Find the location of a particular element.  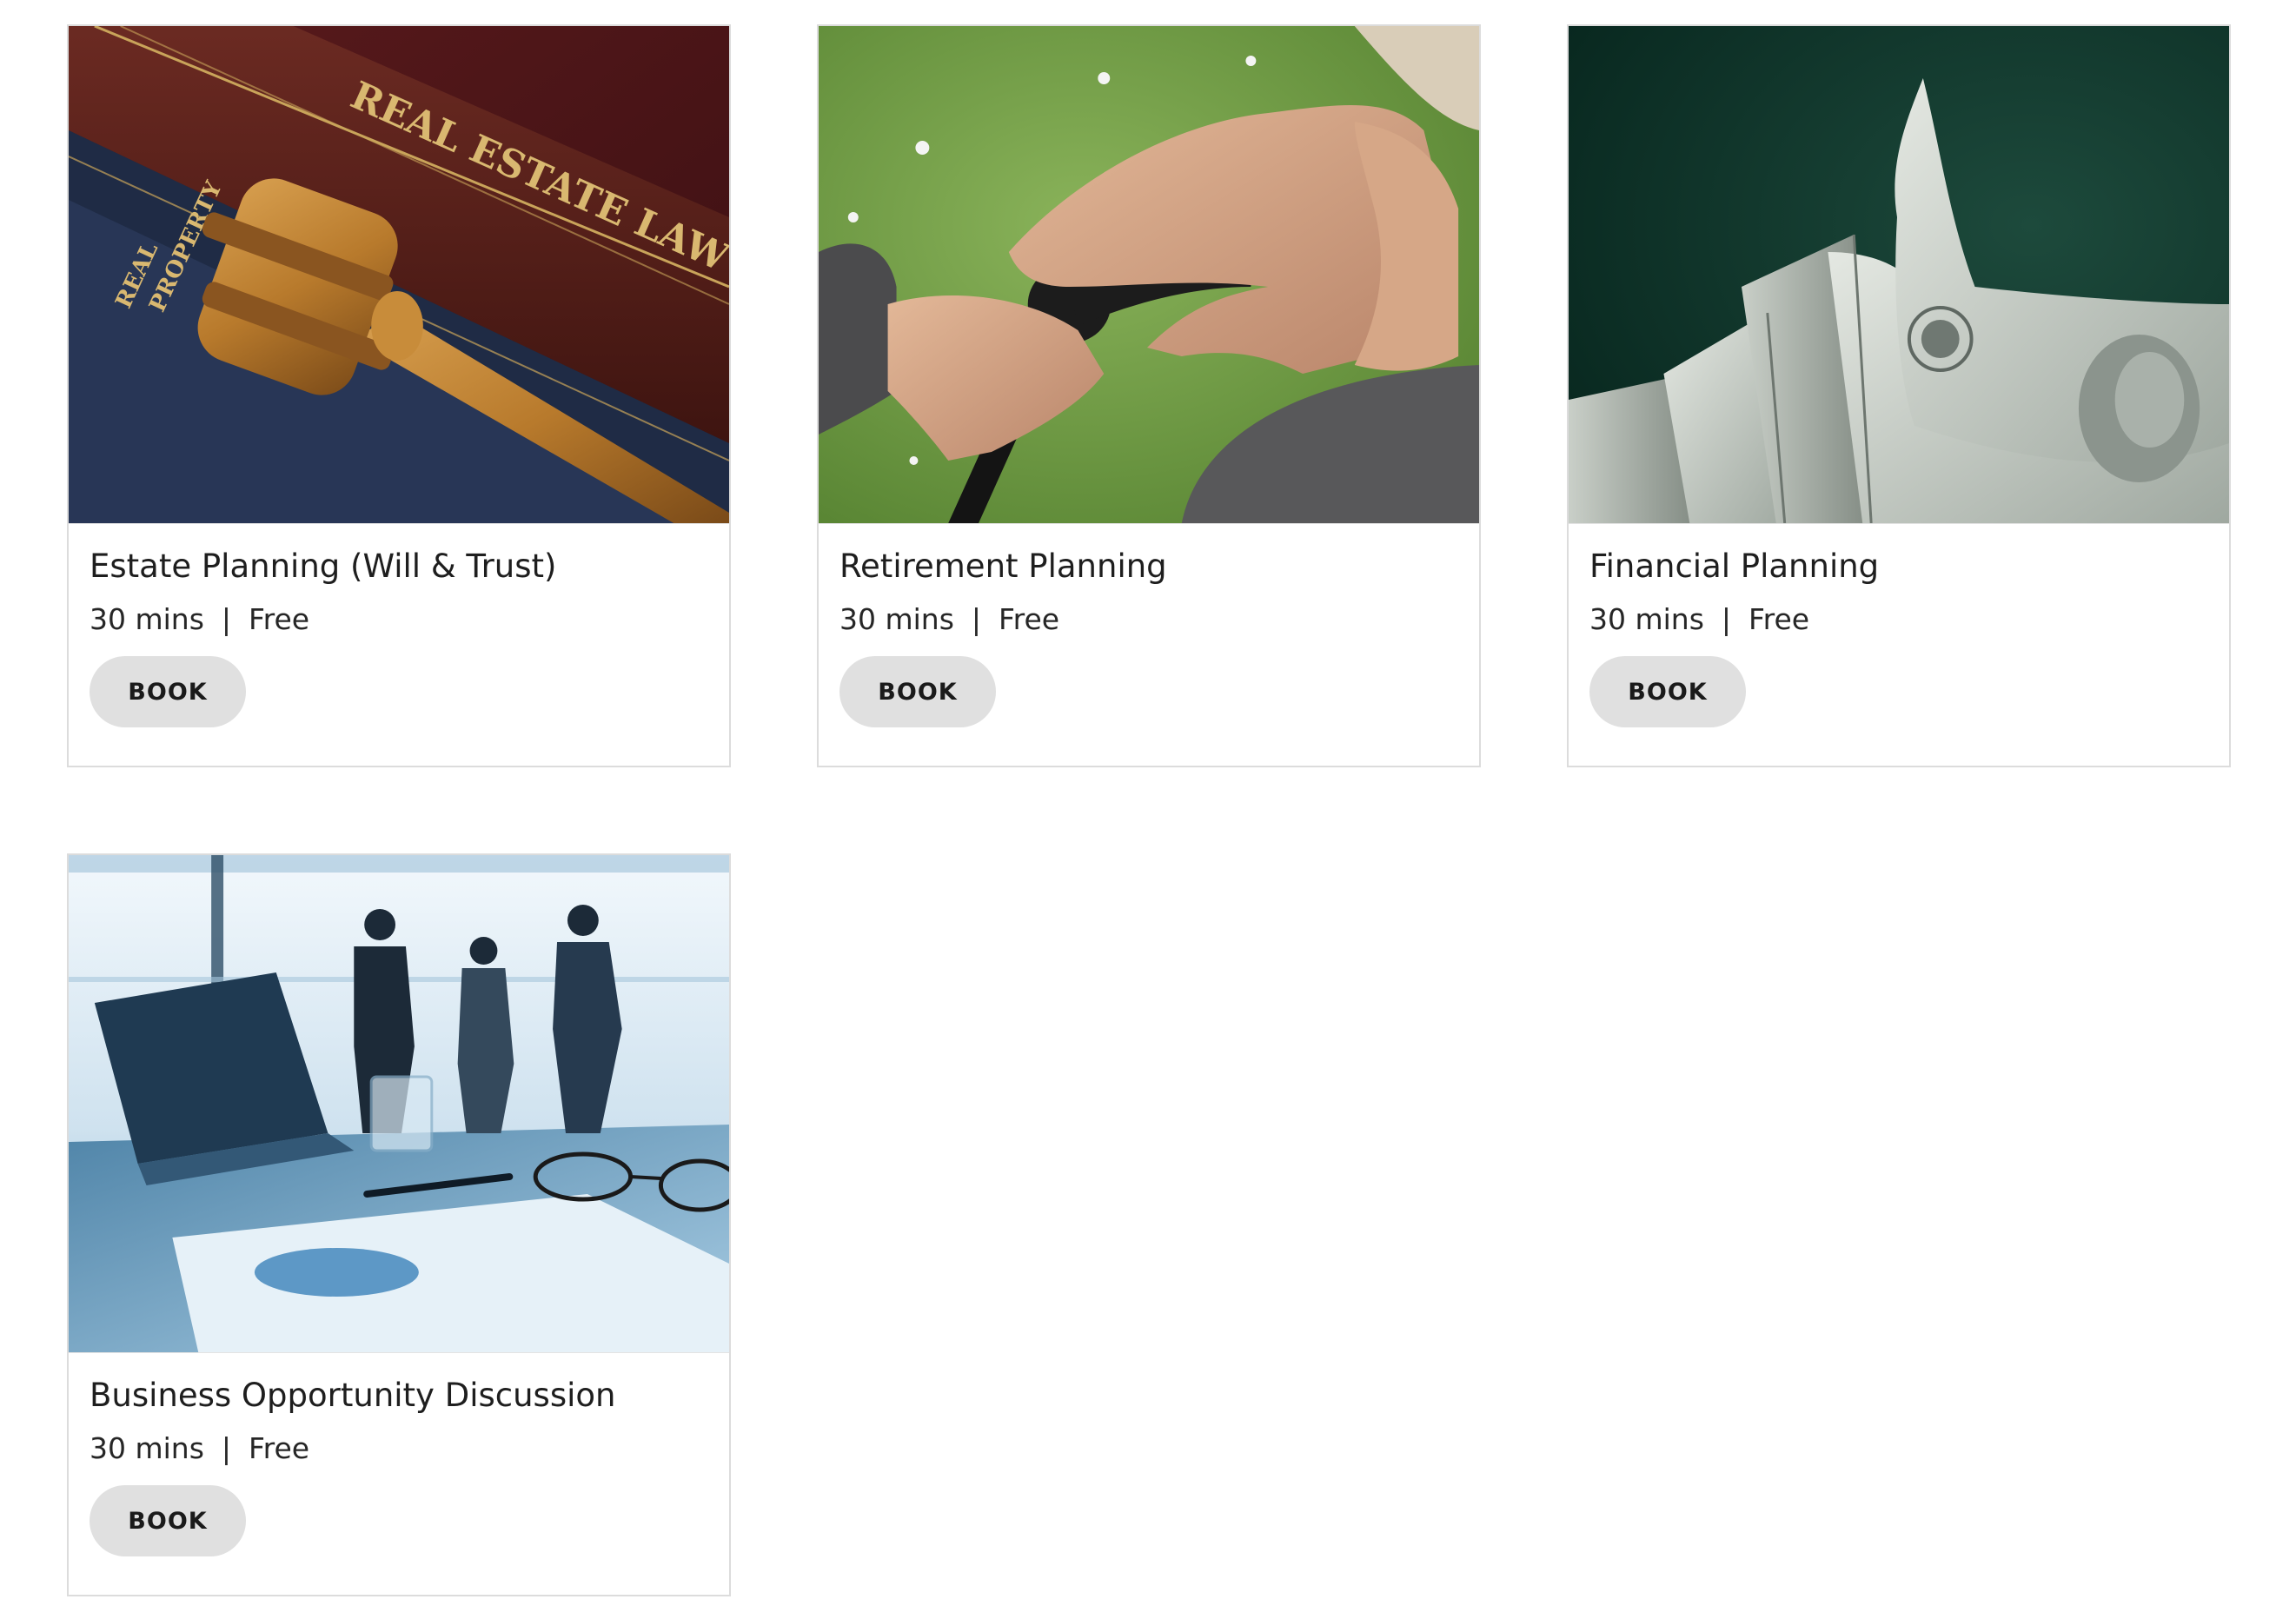

retirement-planning-image is located at coordinates (1149, 275).